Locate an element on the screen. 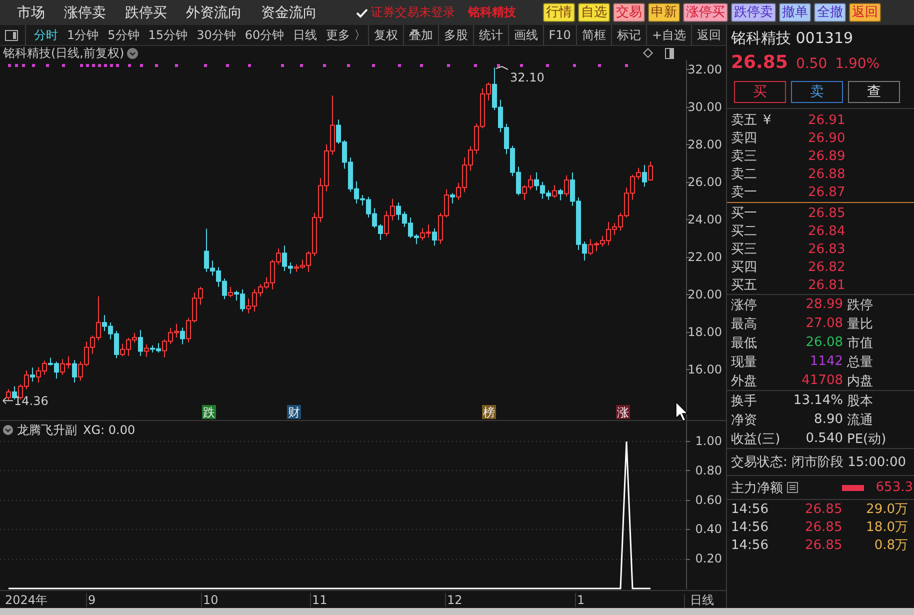 This screenshot has width=914, height=615. x-axis-label: 9 is located at coordinates (92, 600).